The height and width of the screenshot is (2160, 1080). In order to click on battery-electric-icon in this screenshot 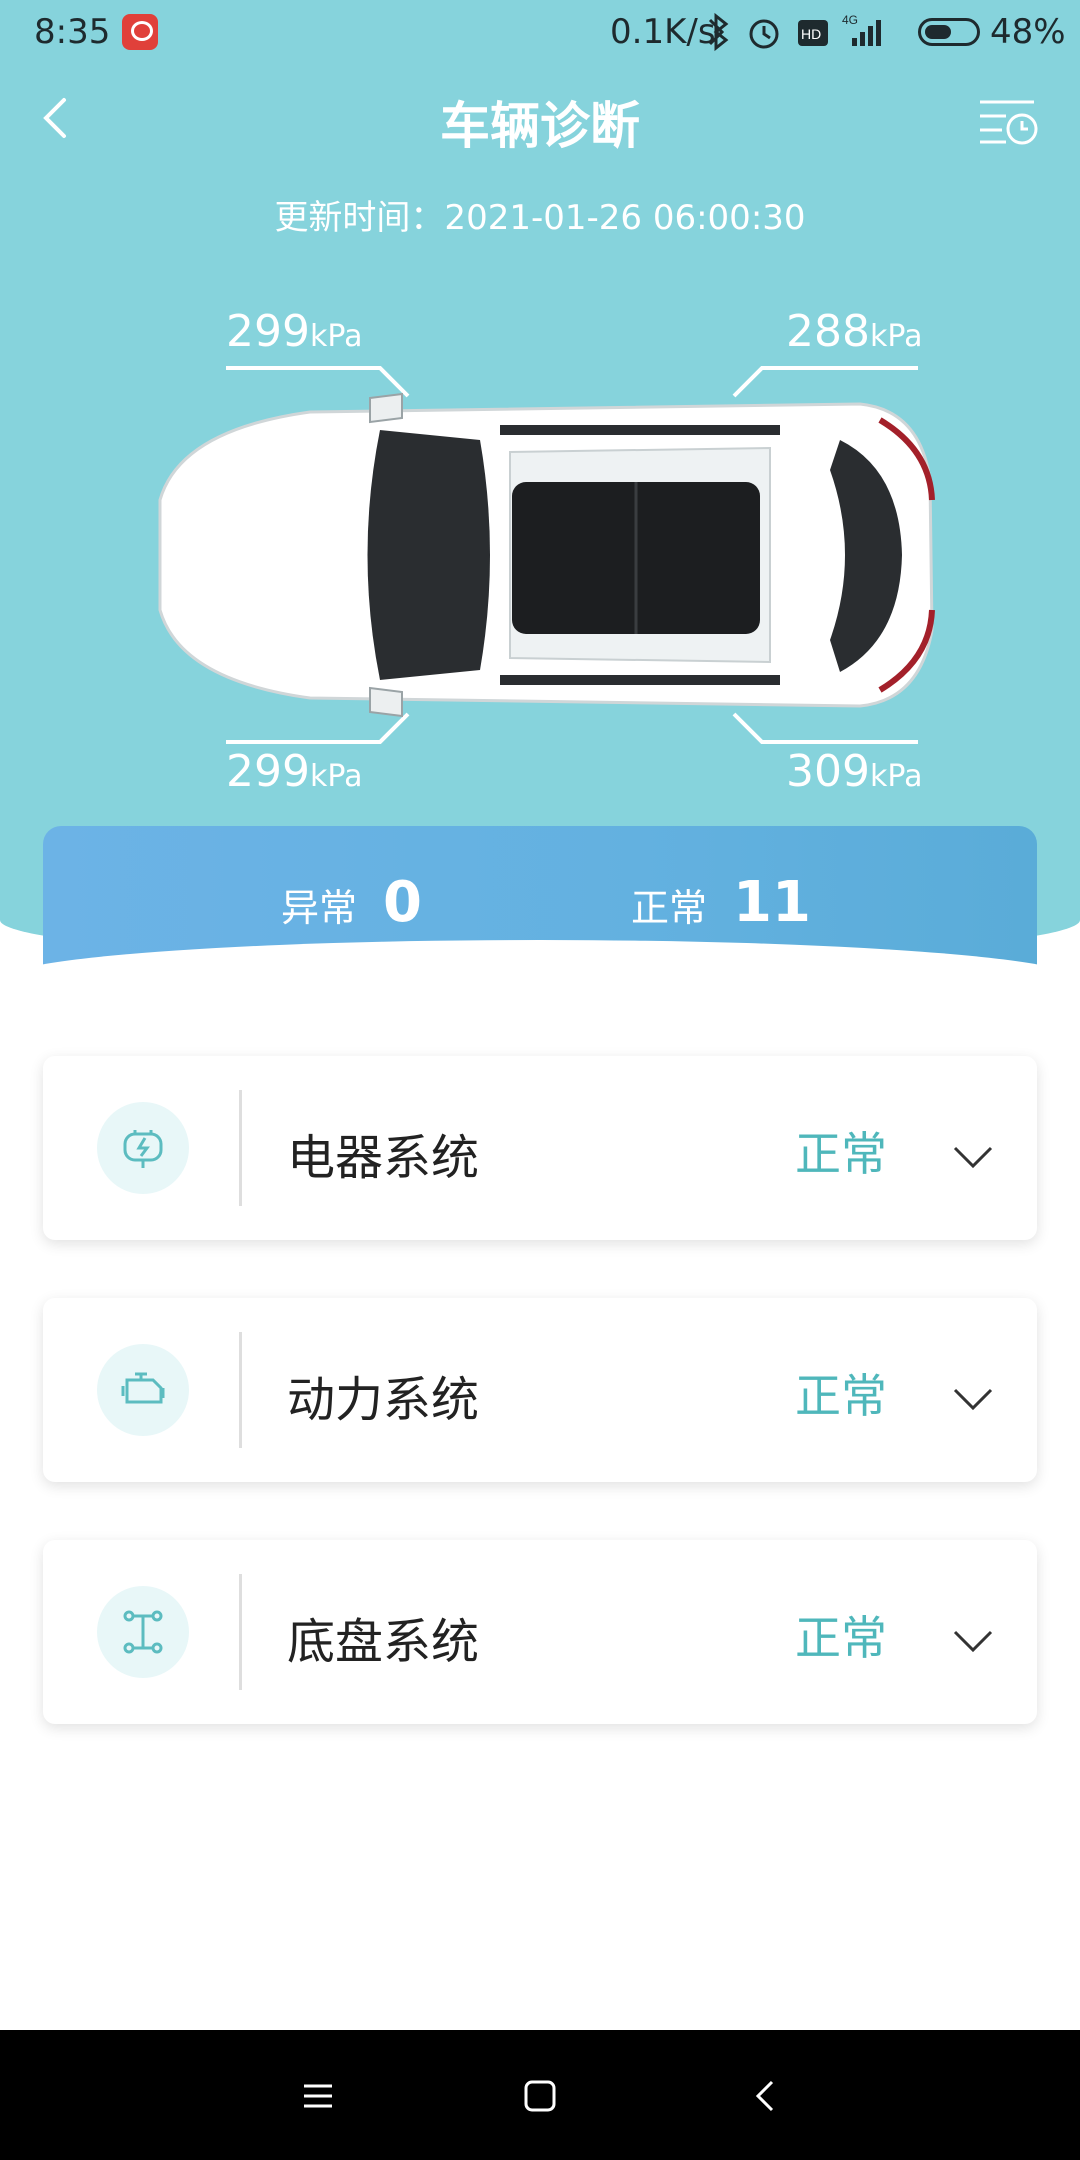, I will do `click(143, 1148)`.